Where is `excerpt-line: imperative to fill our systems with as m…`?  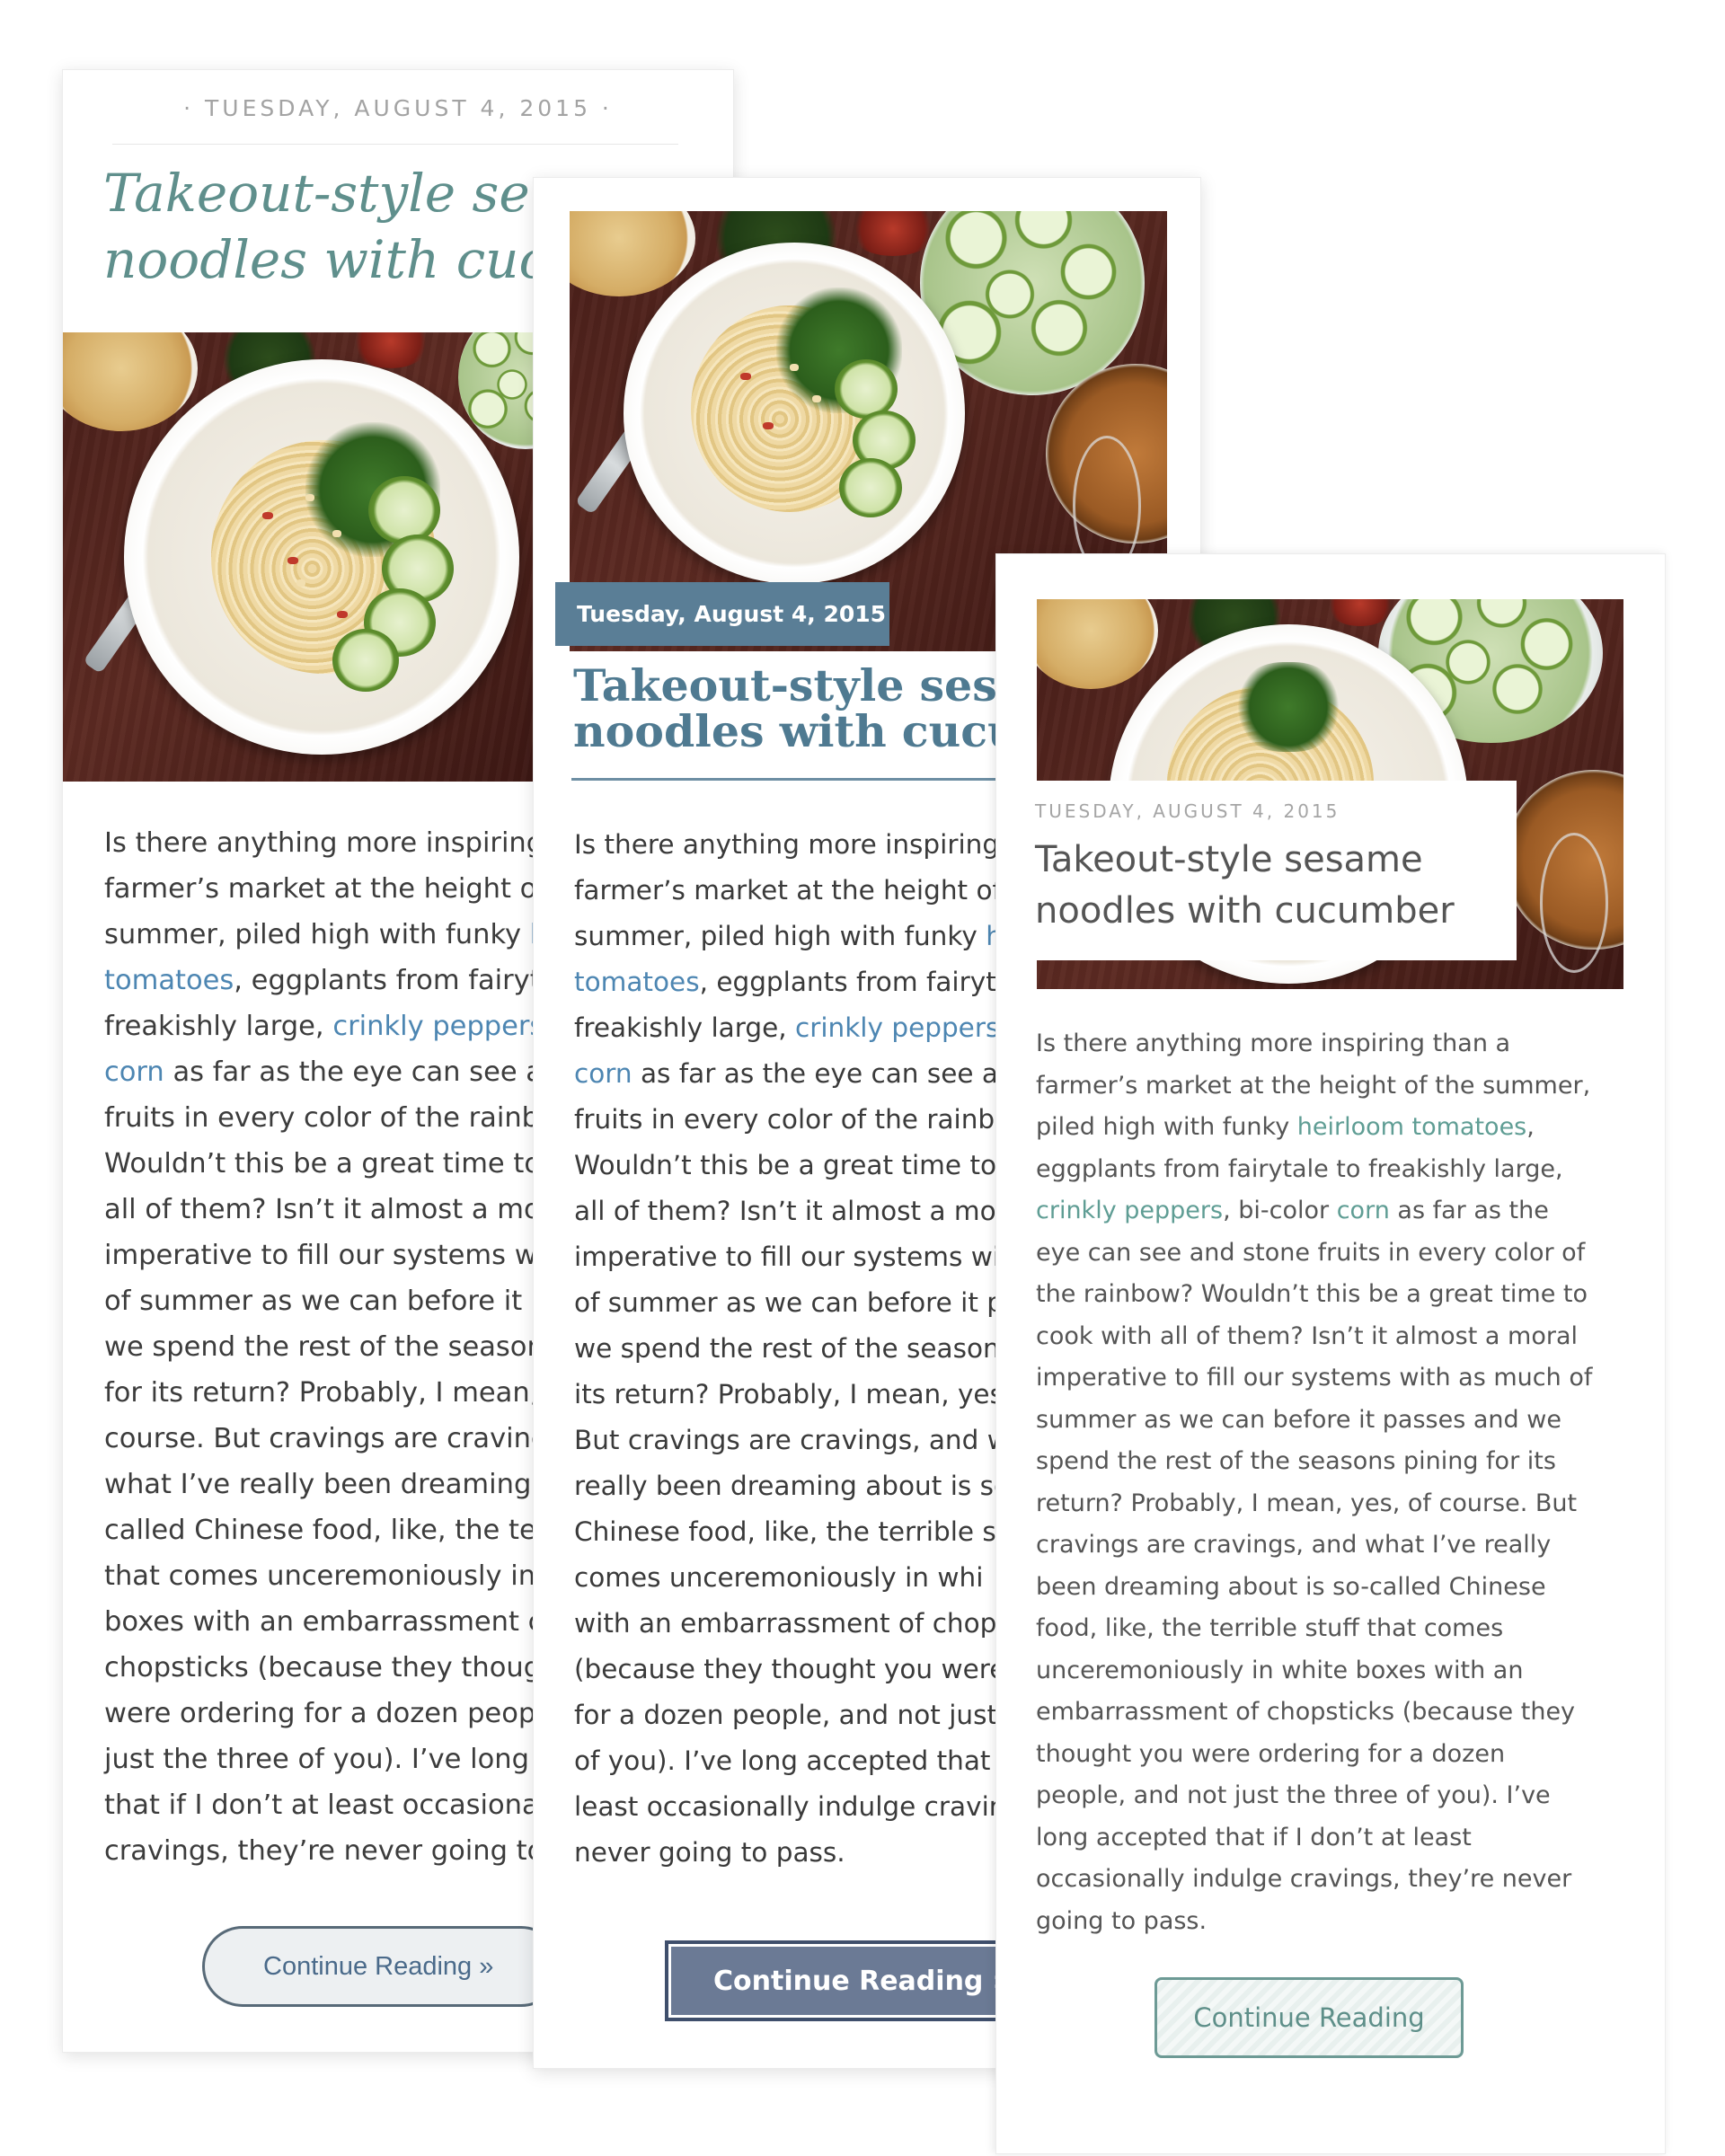 excerpt-line: imperative to fill our systems with as m… is located at coordinates (1332, 1379).